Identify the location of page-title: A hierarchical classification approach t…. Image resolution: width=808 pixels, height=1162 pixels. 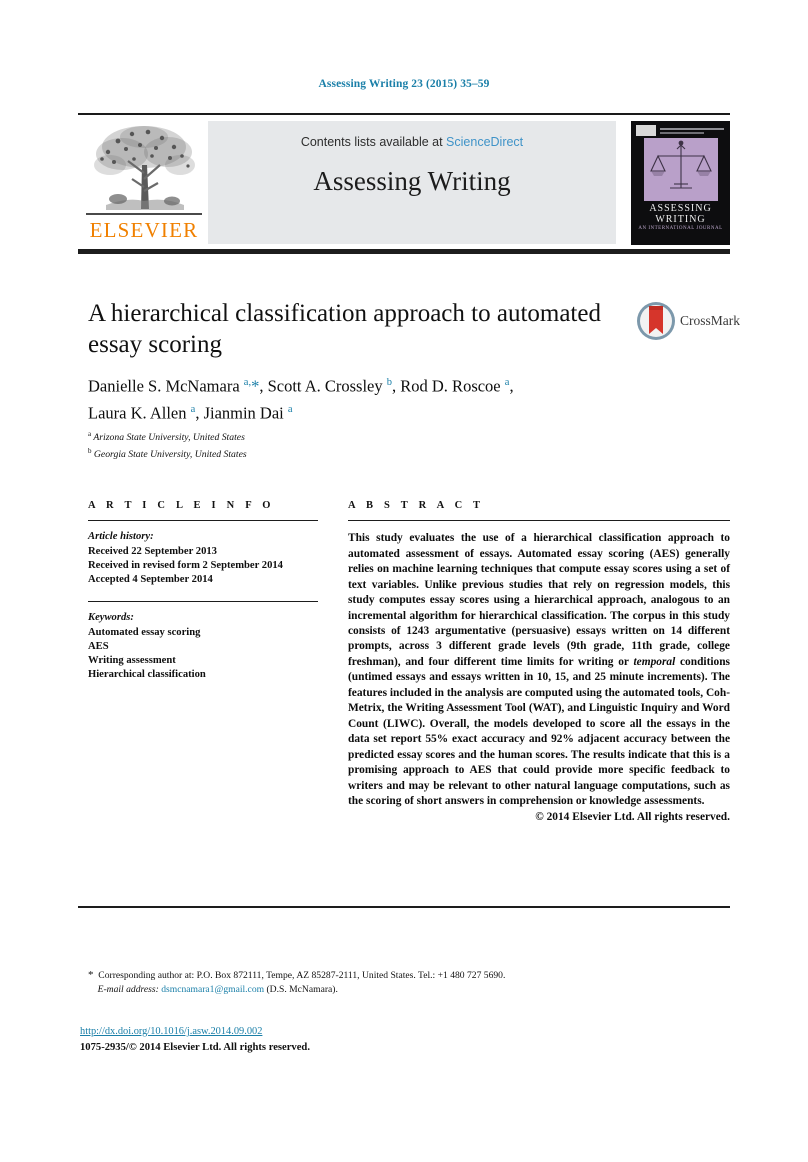
(344, 329).